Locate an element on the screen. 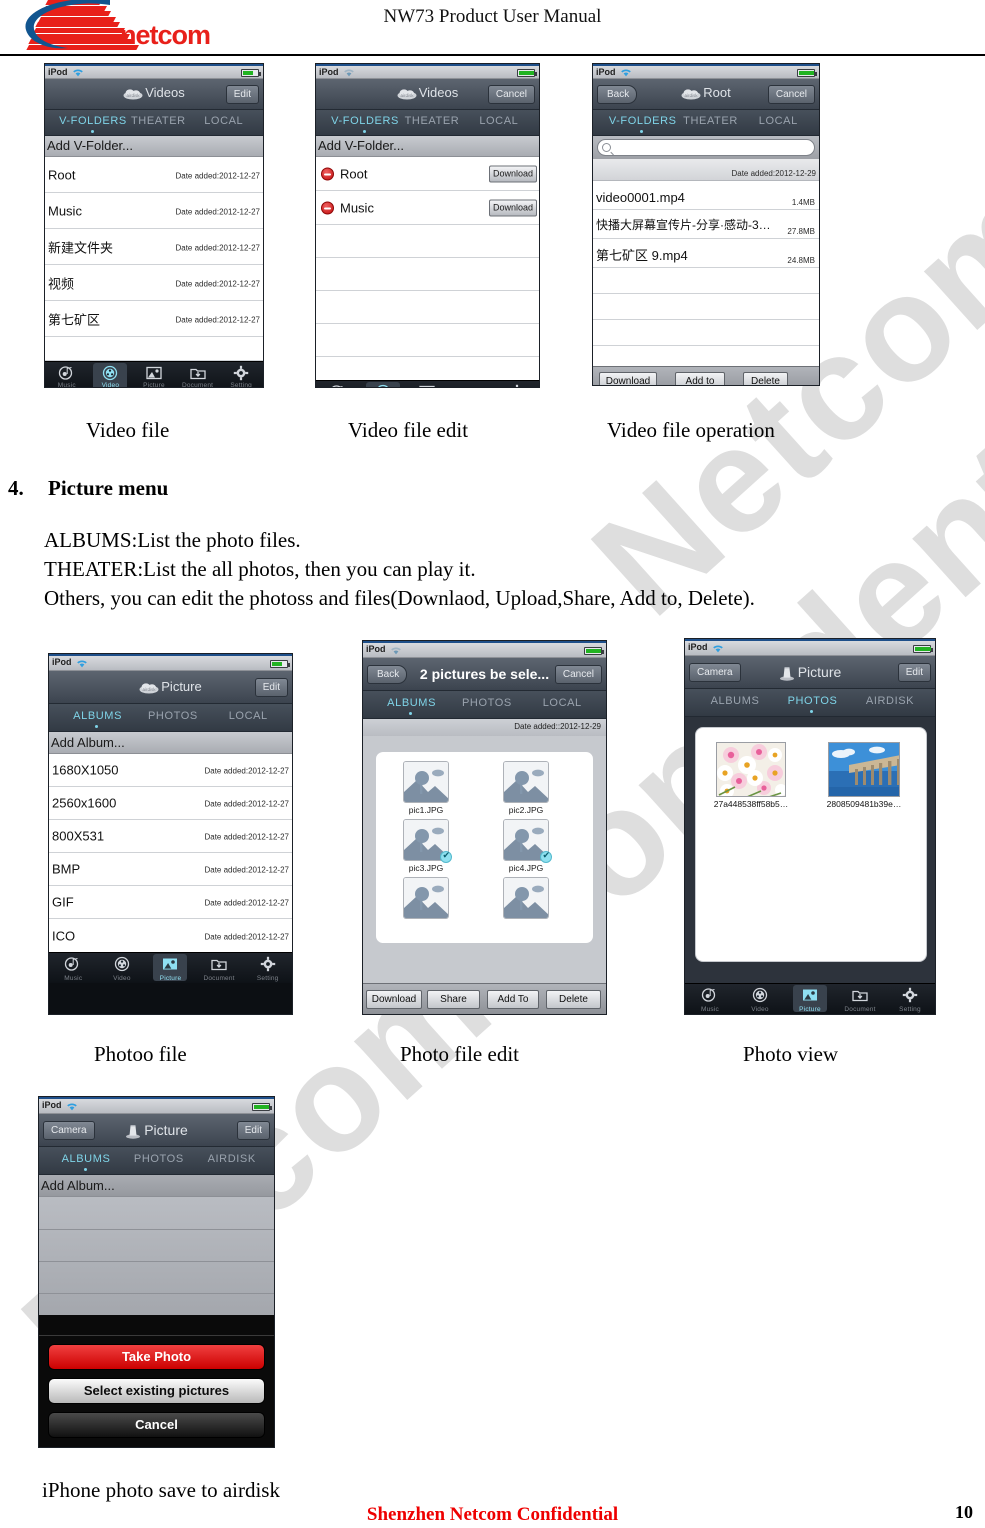 The width and height of the screenshot is (985, 1528). table-row: Music Date added:2012-12-27 is located at coordinates (154, 211).